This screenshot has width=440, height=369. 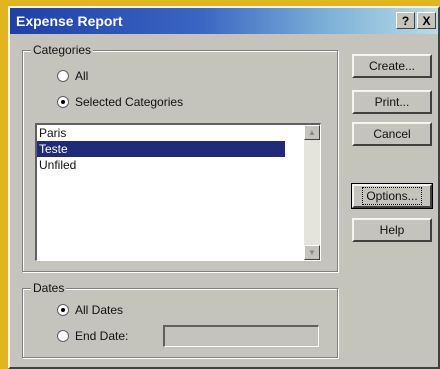 What do you see at coordinates (392, 230) in the screenshot?
I see `help-button: Help` at bounding box center [392, 230].